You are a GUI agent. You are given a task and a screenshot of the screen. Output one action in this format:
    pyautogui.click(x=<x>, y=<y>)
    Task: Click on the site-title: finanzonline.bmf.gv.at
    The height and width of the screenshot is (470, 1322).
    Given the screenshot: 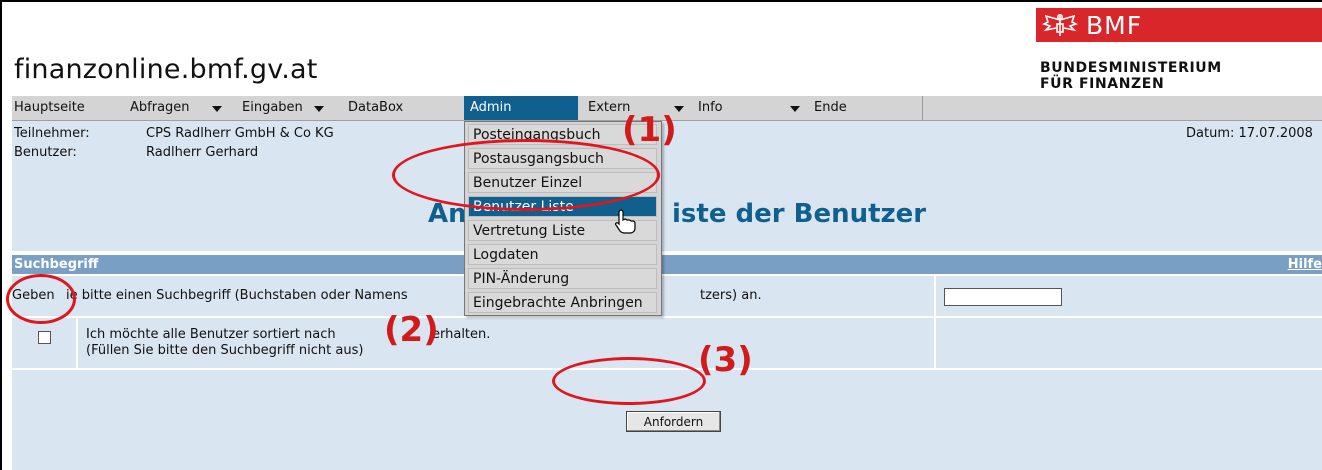 What is the action you would take?
    pyautogui.click(x=166, y=69)
    